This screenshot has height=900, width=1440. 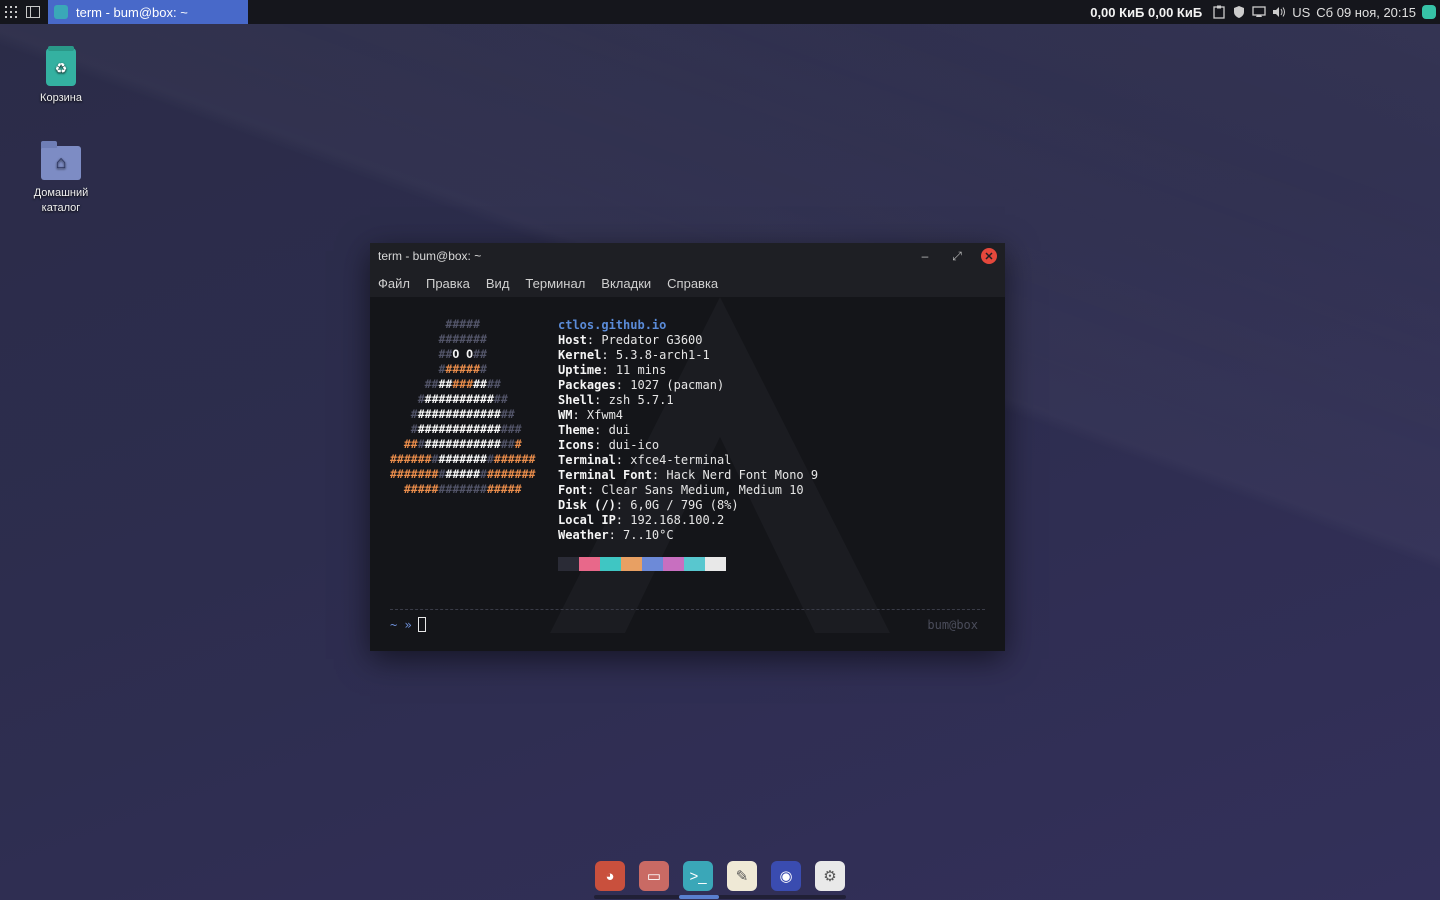 I want to click on info-row: Kernel: 5.3.8-arch1-1, so click(x=688, y=355).